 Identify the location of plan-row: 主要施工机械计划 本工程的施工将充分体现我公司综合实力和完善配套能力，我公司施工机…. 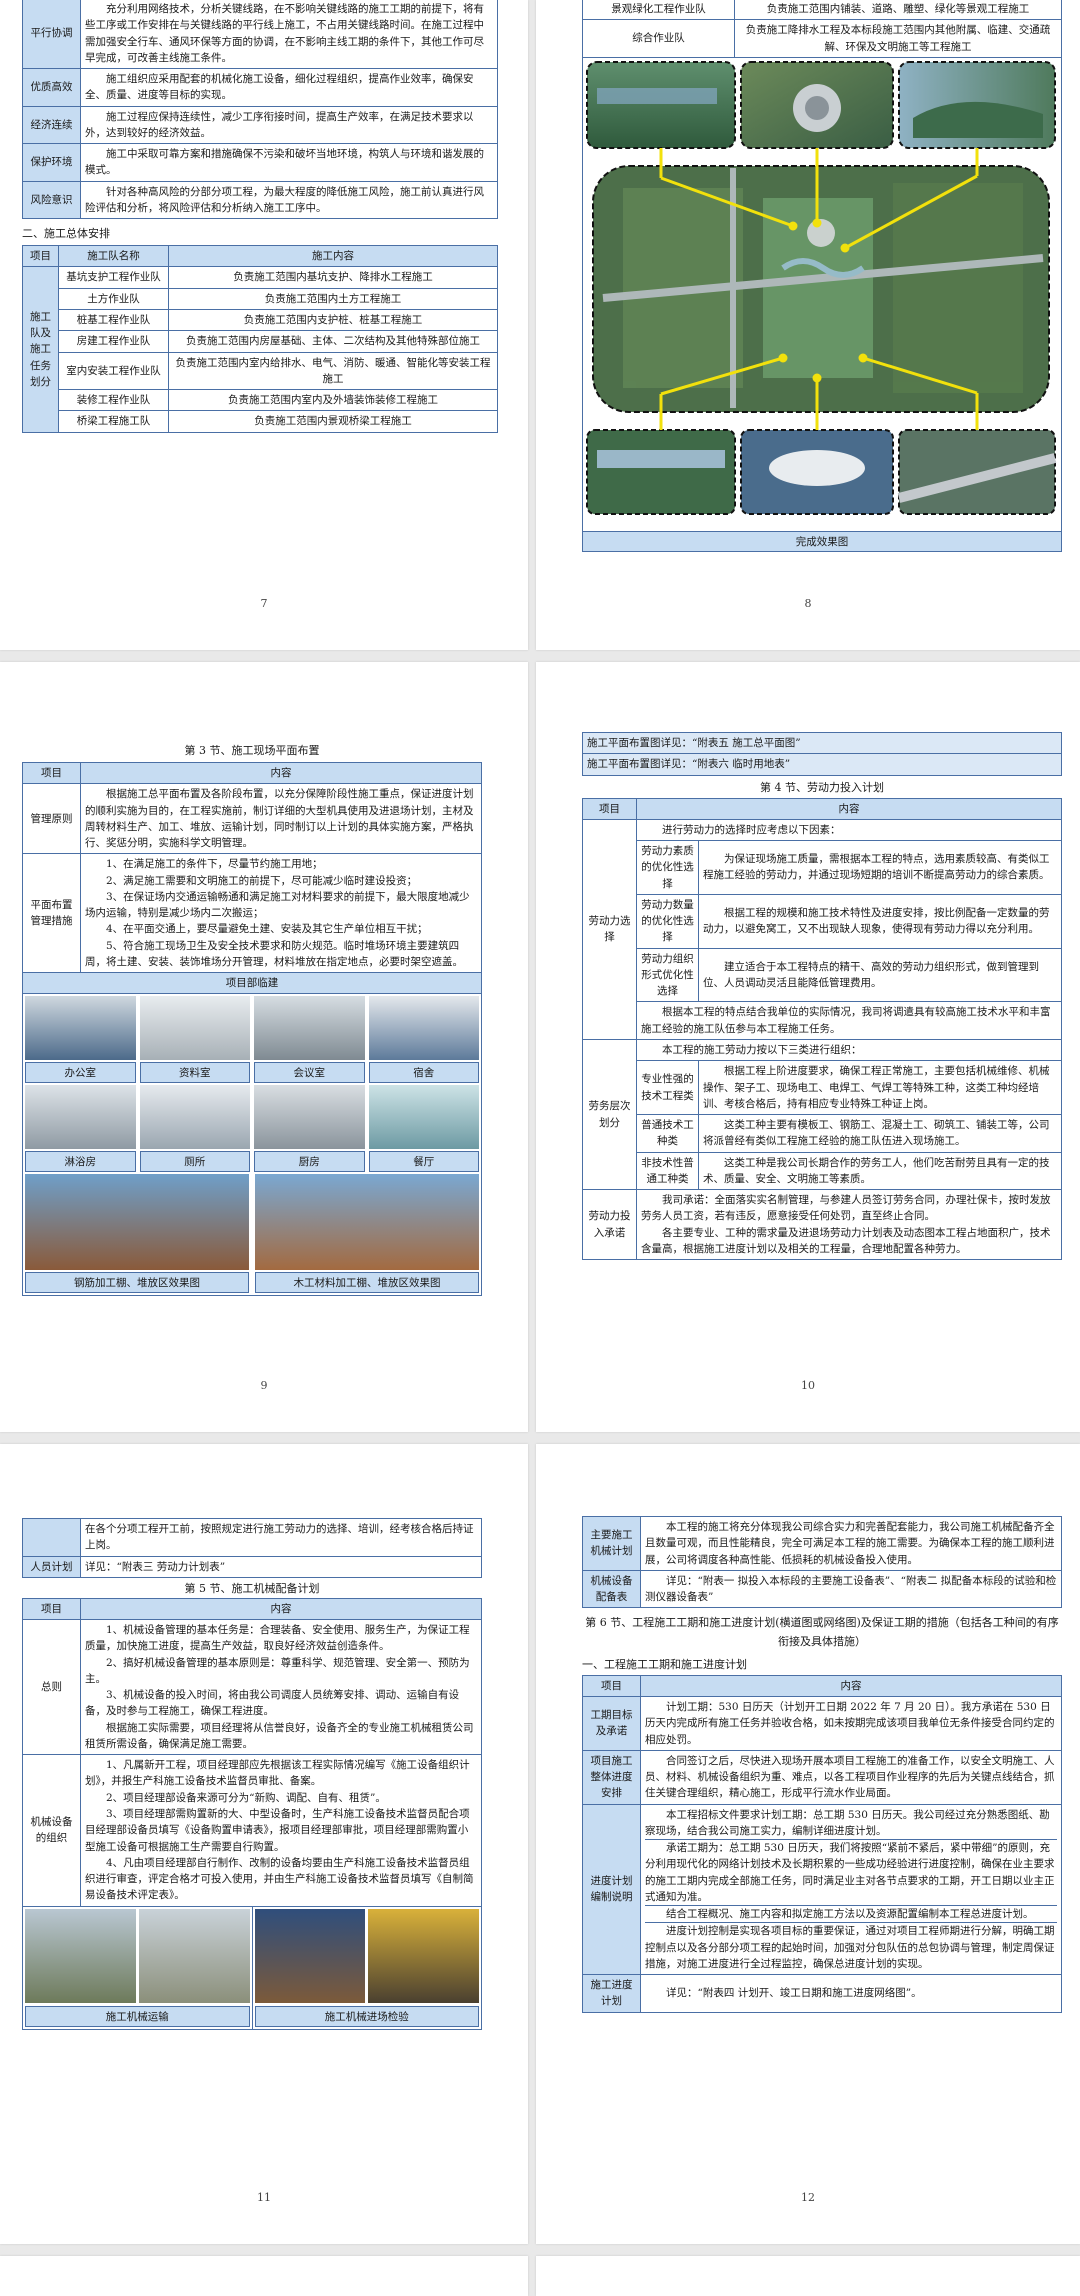
(822, 1543).